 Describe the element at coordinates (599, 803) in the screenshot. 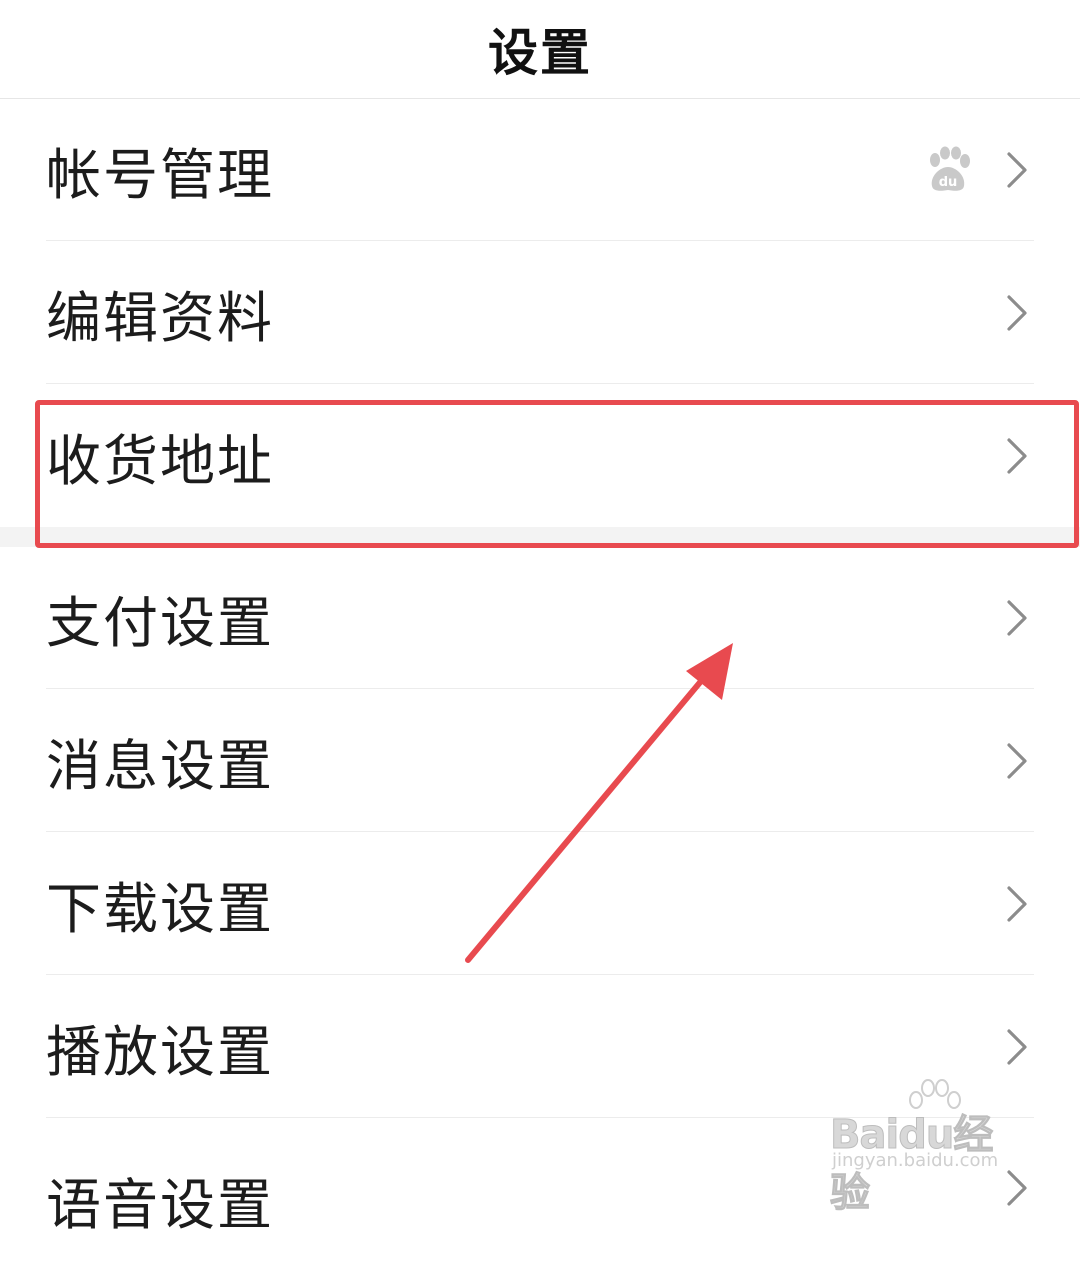

I see `annotation-arrow-icon` at that location.